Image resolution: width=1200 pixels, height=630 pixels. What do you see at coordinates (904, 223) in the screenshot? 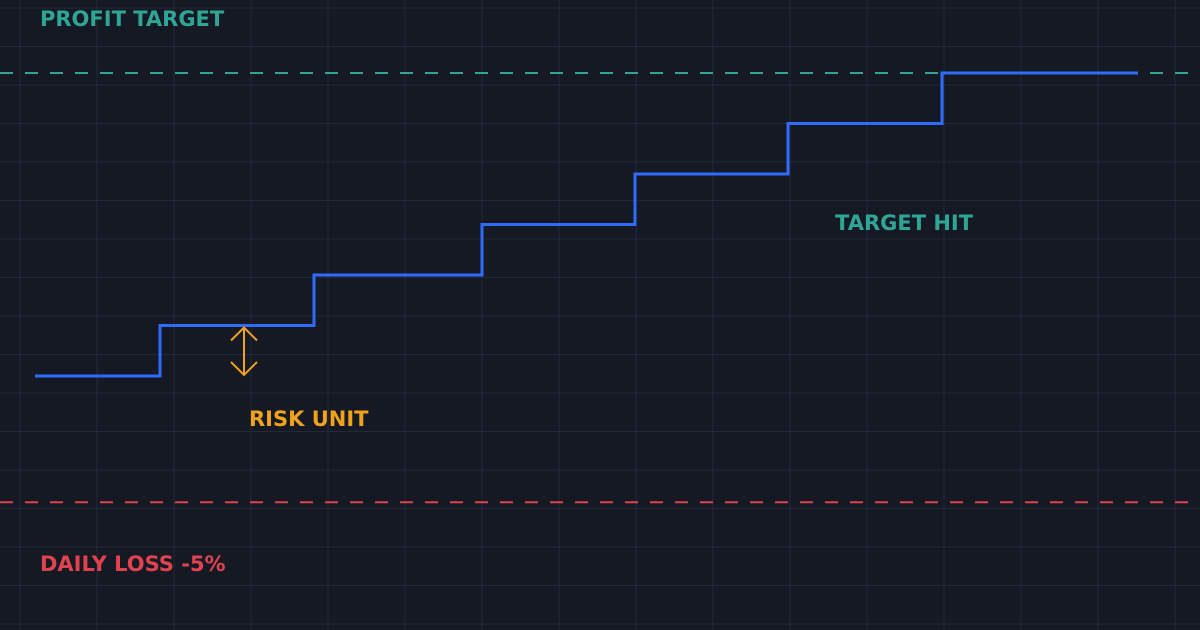
I see `target-hit-label: TARGET HIT` at bounding box center [904, 223].